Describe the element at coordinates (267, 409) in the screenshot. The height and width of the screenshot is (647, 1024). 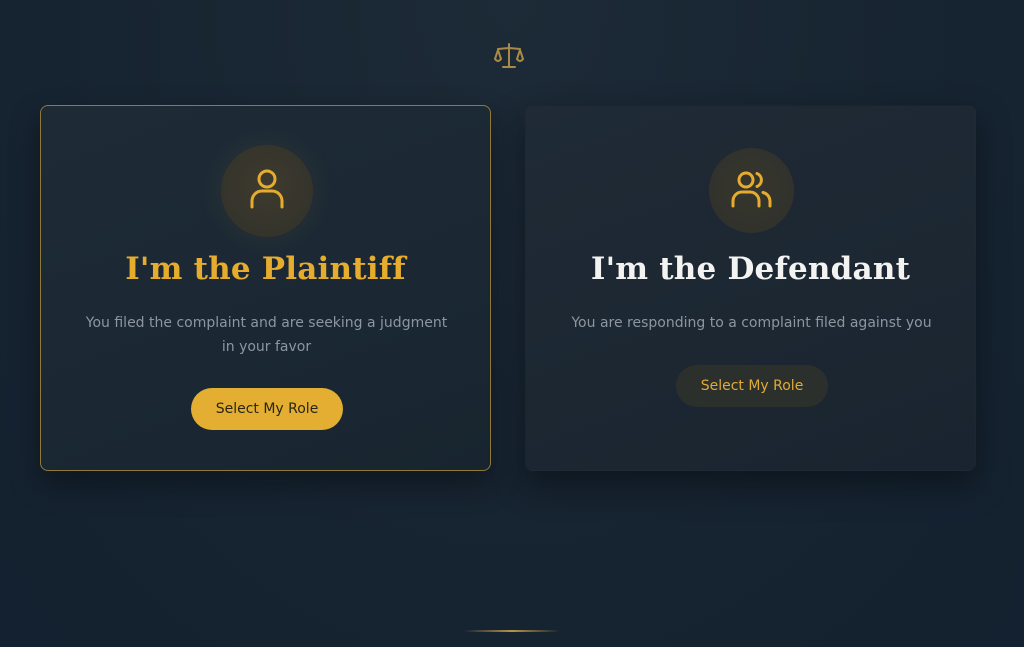
I see `plaintiff-select-role-button: Select My Role` at that location.